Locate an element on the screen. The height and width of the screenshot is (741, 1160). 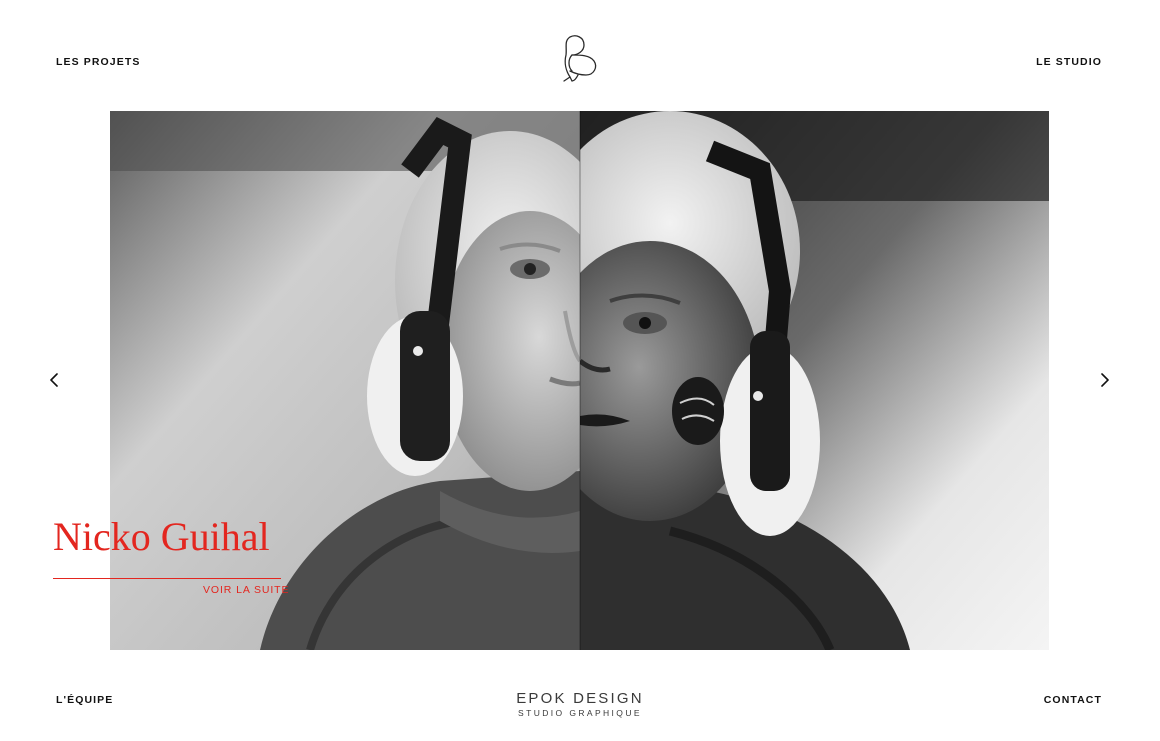
chevron-right-icon is located at coordinates (1105, 380).